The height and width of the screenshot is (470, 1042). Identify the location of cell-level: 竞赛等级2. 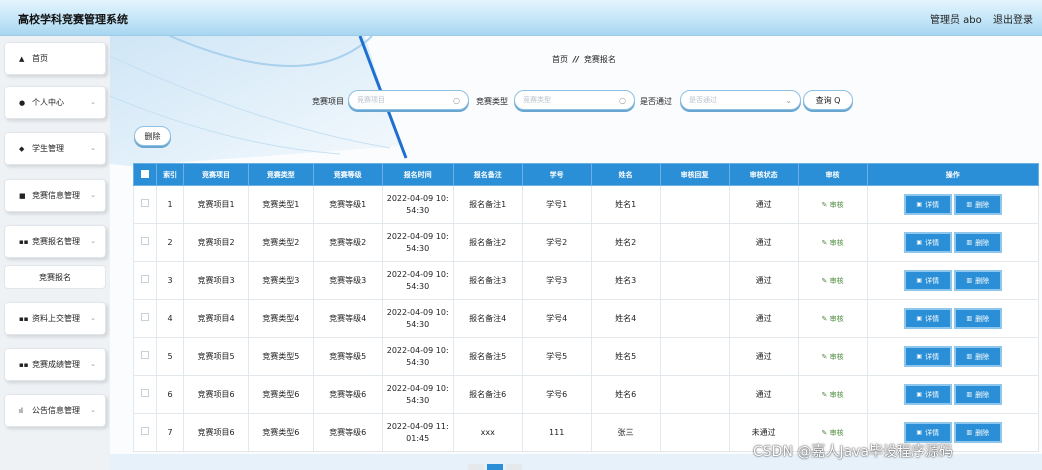
(347, 242).